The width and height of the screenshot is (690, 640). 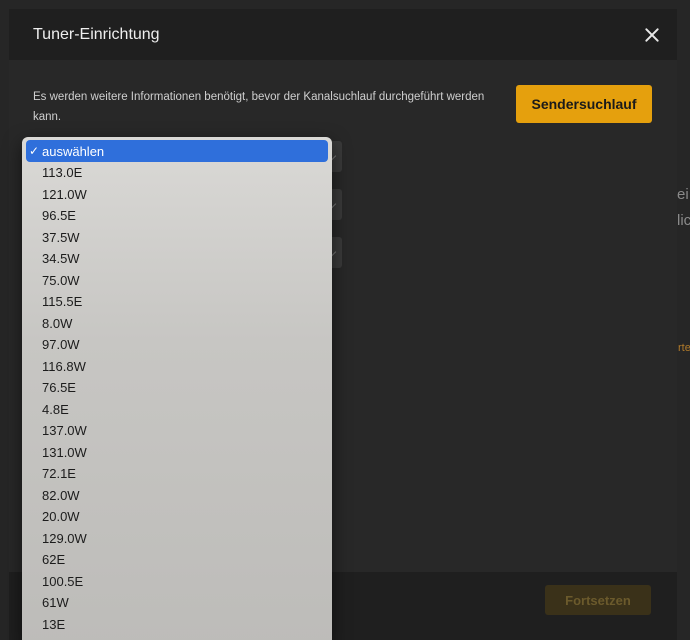 I want to click on dropdown-option: 72.1E, so click(x=177, y=474).